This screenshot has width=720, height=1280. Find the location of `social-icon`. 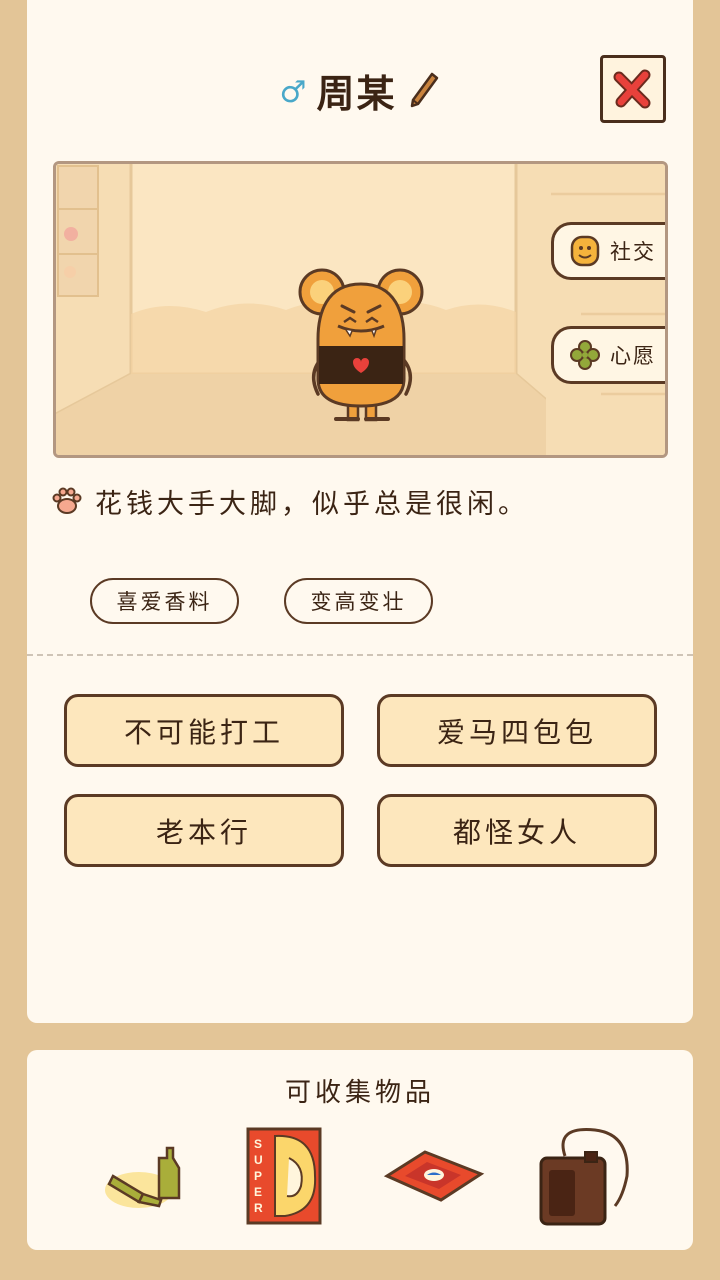

social-icon is located at coordinates (585, 251).